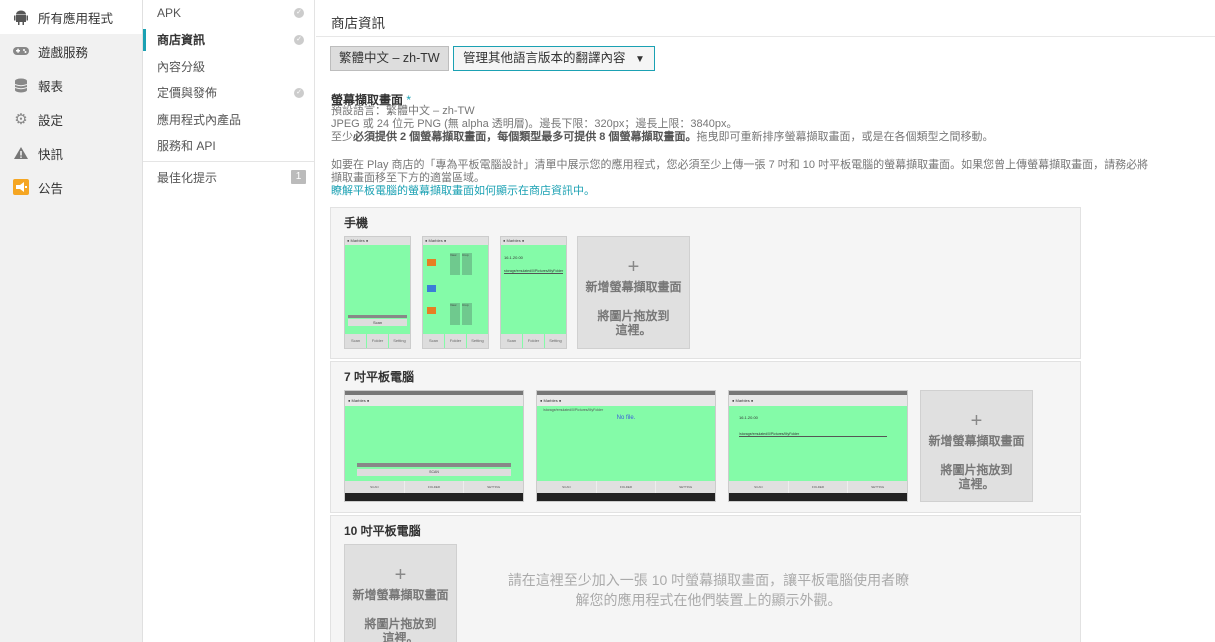 This screenshot has width=1215, height=642. What do you see at coordinates (187, 177) in the screenshot?
I see `subnav-label: 最佳化提示` at bounding box center [187, 177].